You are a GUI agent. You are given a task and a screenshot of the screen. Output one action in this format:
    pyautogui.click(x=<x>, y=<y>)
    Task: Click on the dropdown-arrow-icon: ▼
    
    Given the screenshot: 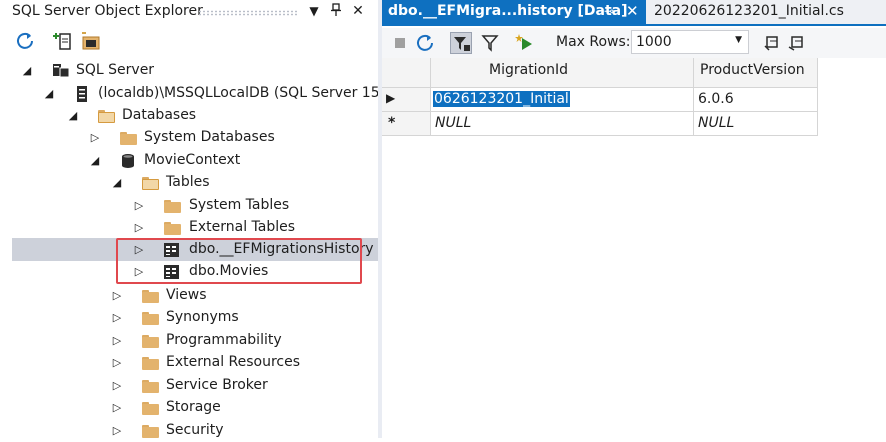 What is the action you would take?
    pyautogui.click(x=314, y=11)
    